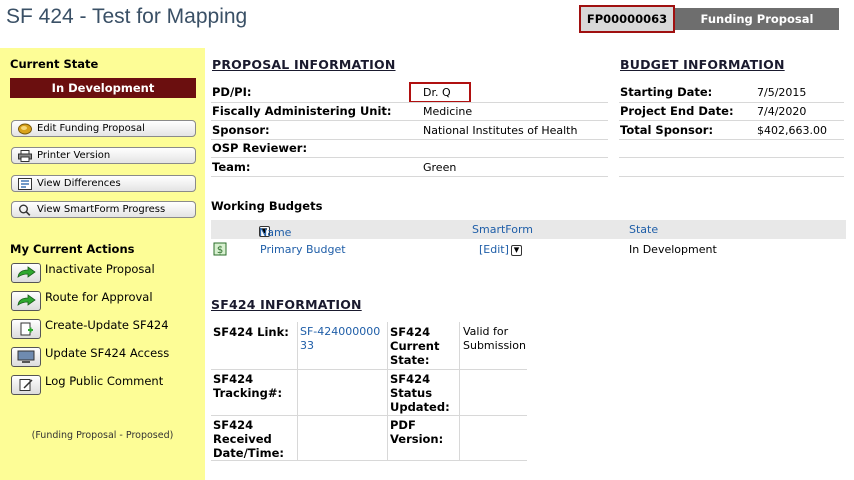  I want to click on team-value: Green, so click(440, 167).